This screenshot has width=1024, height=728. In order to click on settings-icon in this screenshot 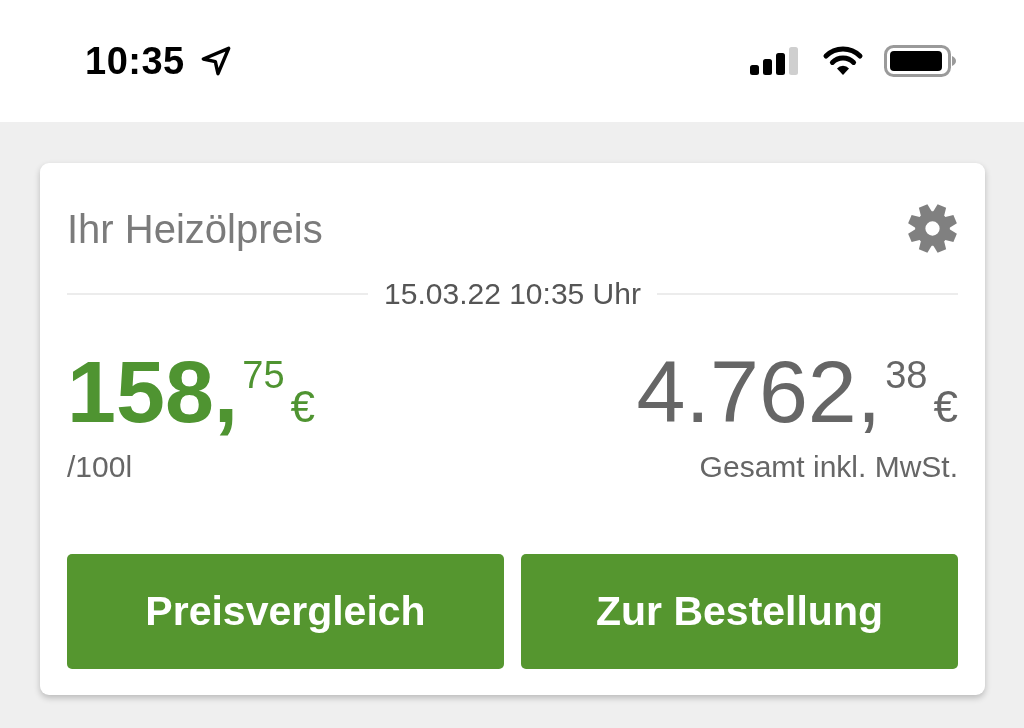, I will do `click(932, 228)`.